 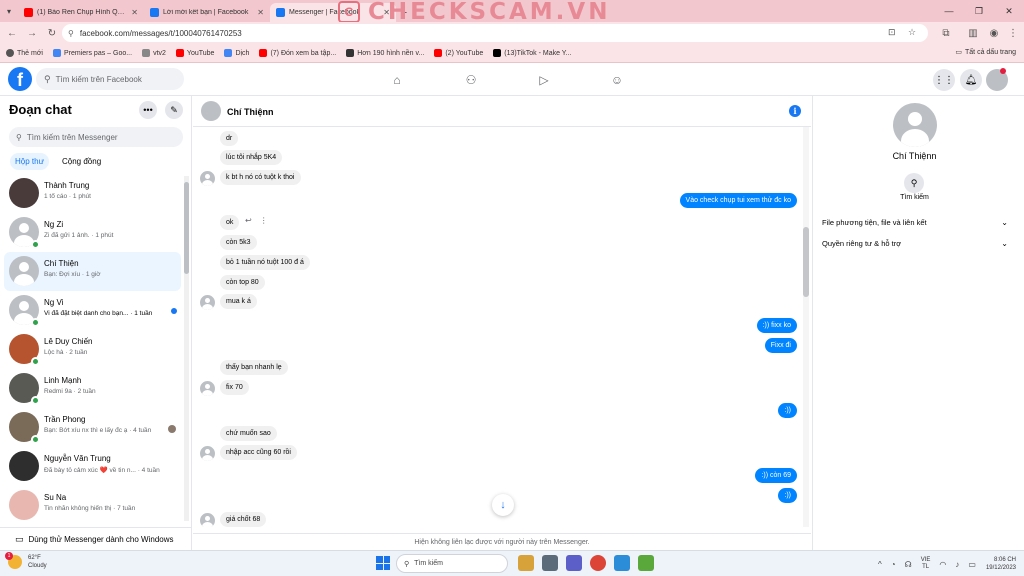 I want to click on try-messenger-windows-link: ▭ Dùng thử Messenger dành cho Windows, so click(x=95, y=538).